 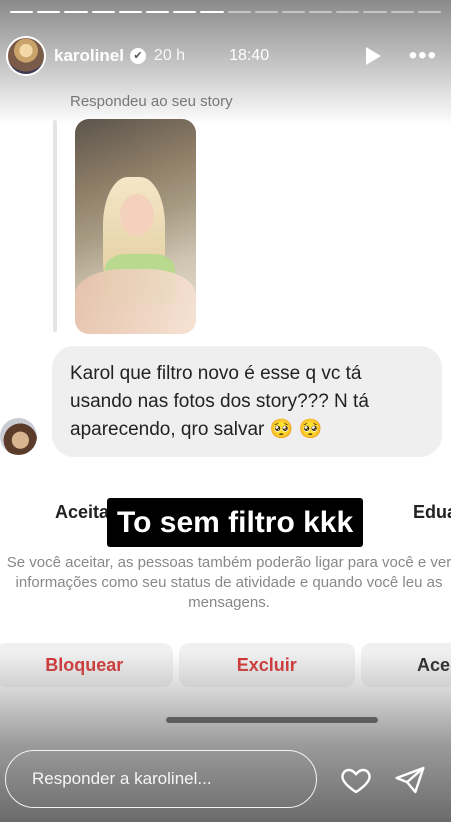 What do you see at coordinates (356, 780) in the screenshot?
I see `heart-icon` at bounding box center [356, 780].